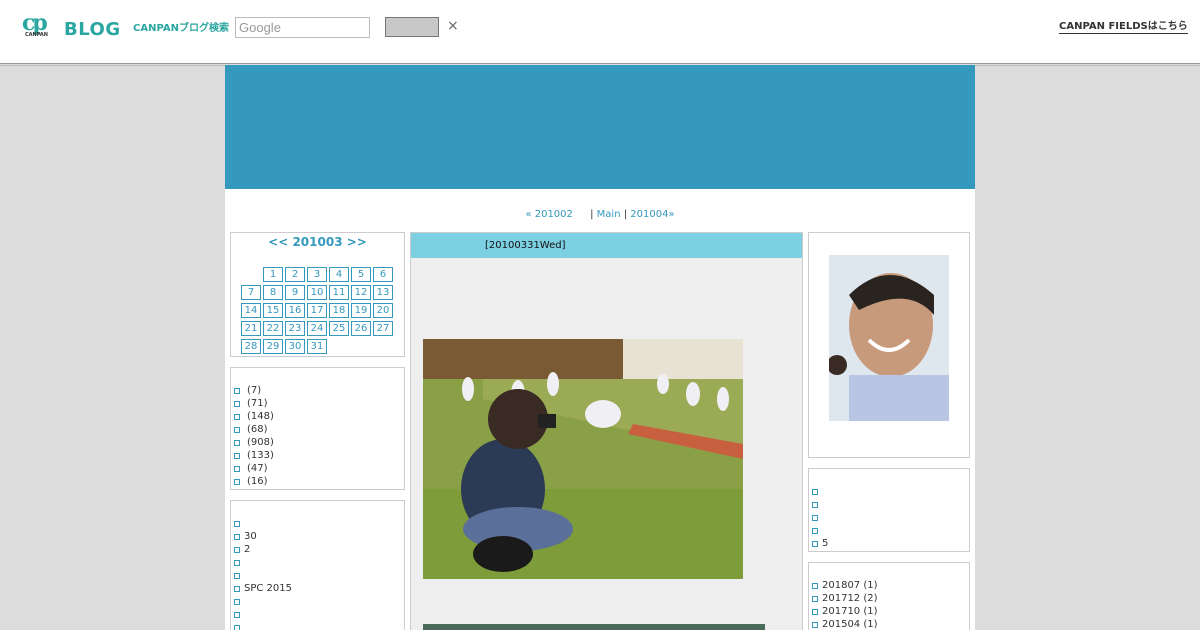  What do you see at coordinates (361, 274) in the screenshot?
I see `calendar-day: 5` at bounding box center [361, 274].